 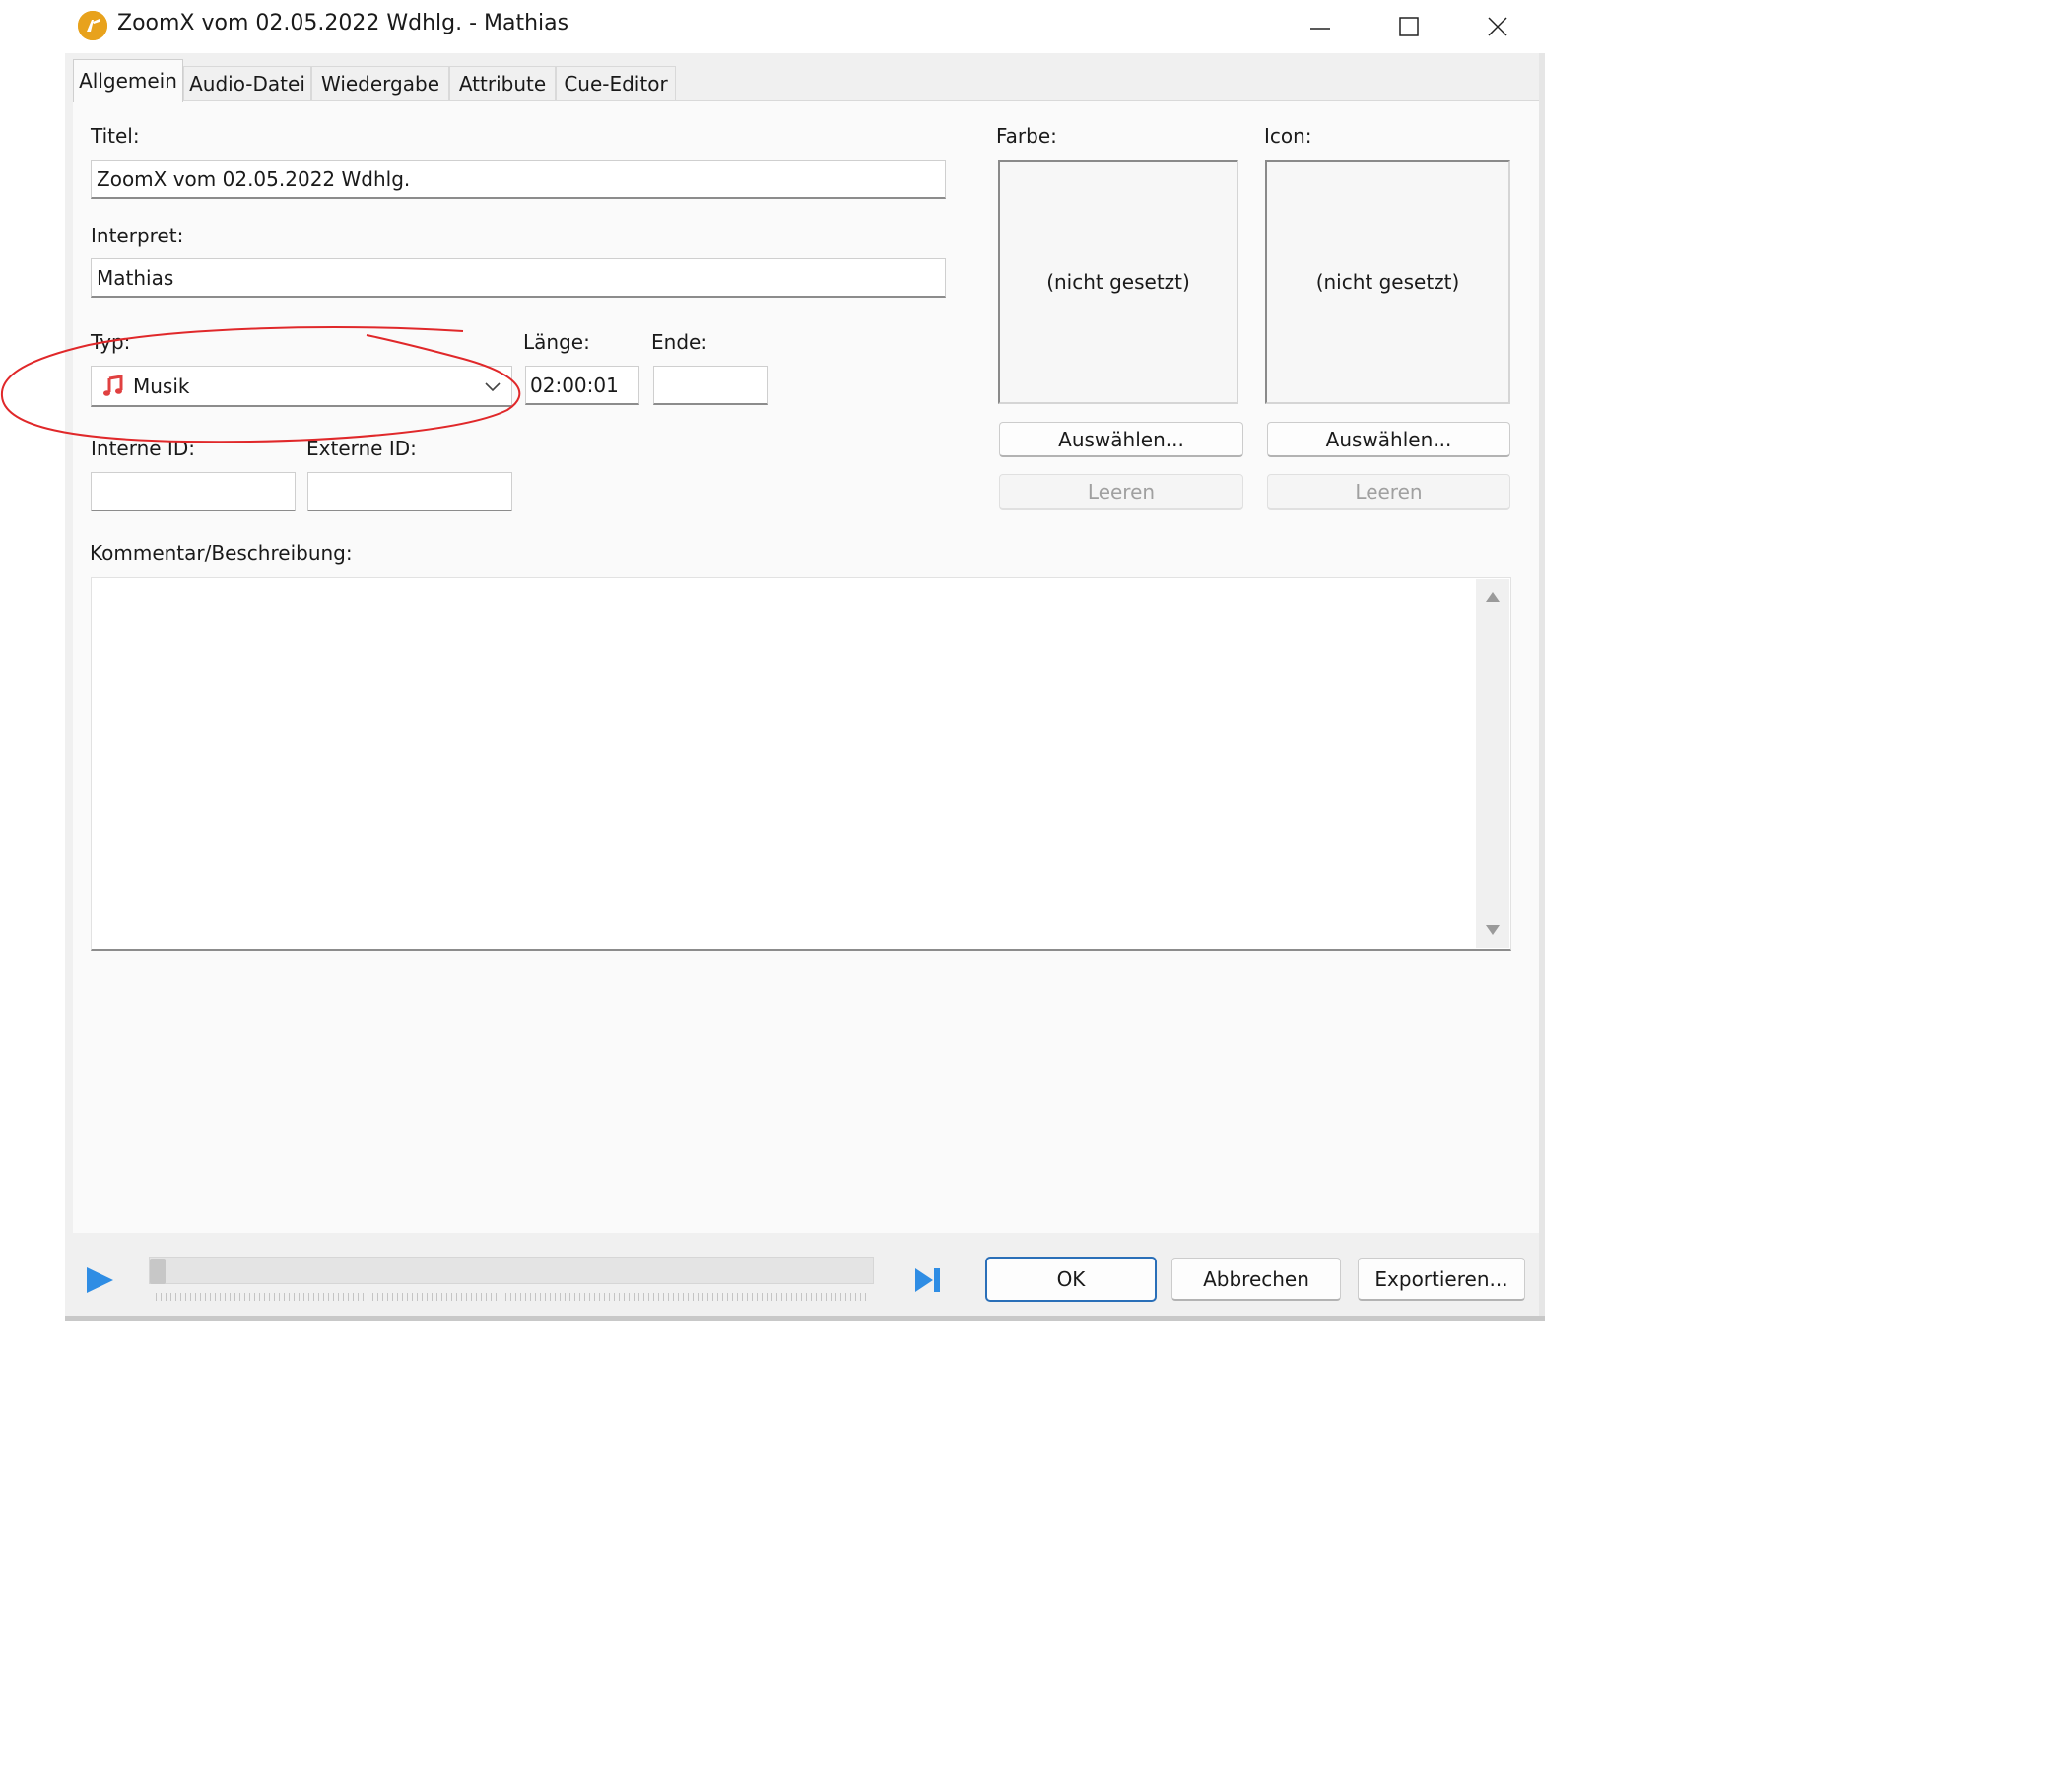 I want to click on minimize-button, so click(x=1321, y=26).